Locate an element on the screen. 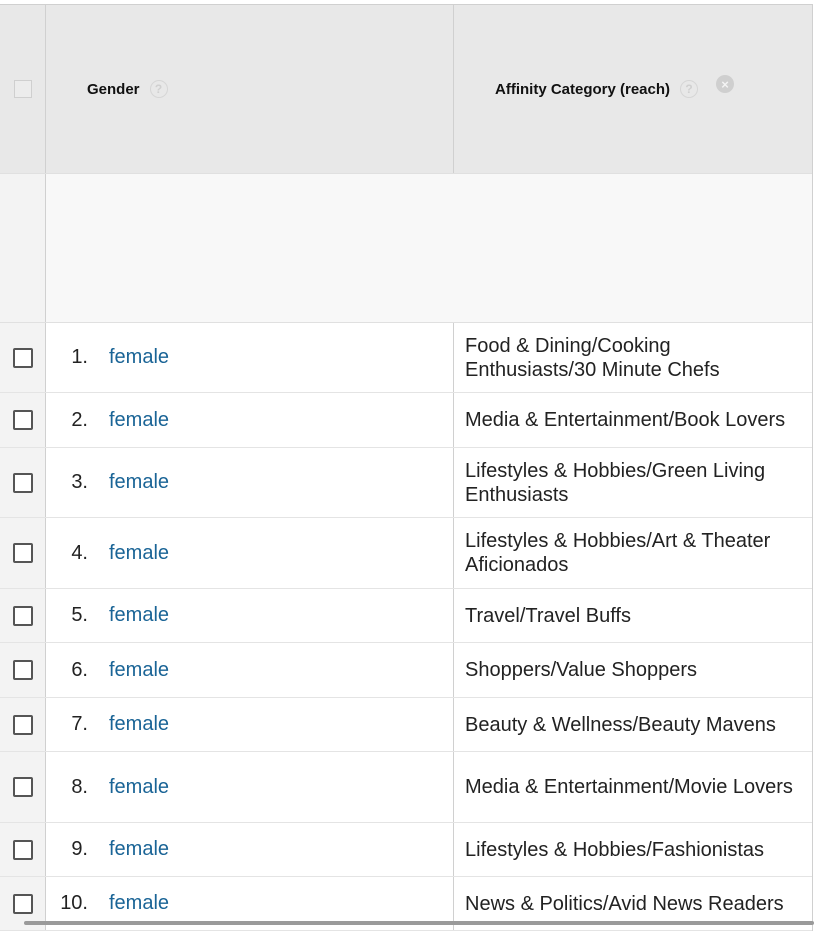 Image resolution: width=814 pixels, height=936 pixels. affinity-header-label: Affinity Category (reach) is located at coordinates (582, 89).